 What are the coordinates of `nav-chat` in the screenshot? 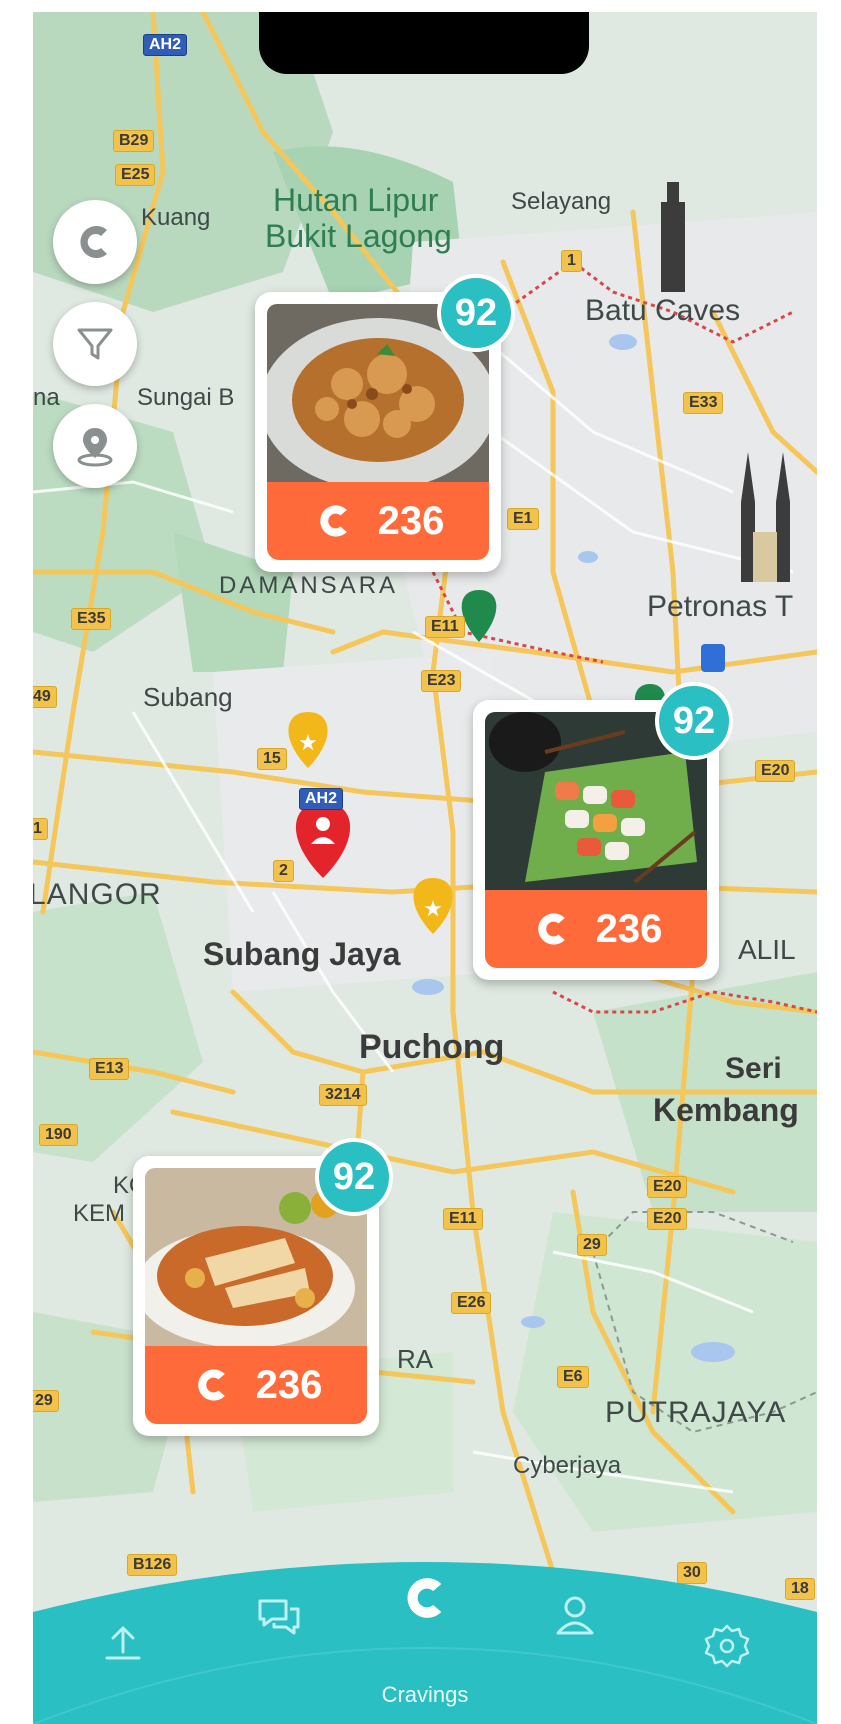 It's located at (279, 1616).